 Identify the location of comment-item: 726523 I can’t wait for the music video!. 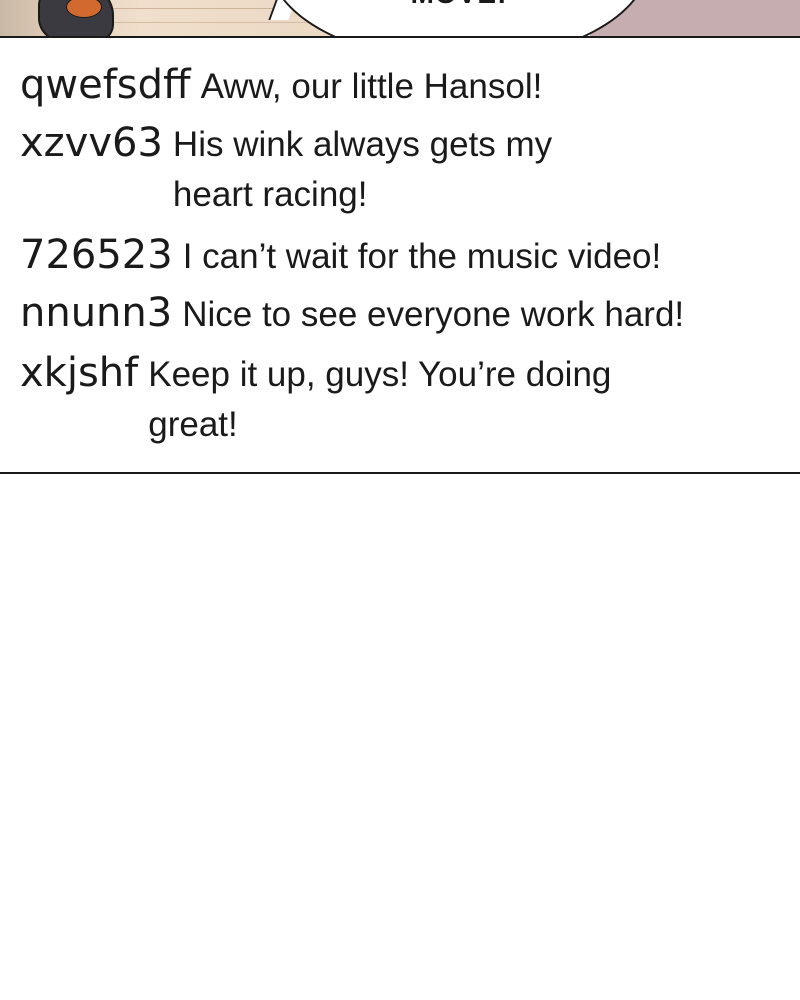
(340, 257).